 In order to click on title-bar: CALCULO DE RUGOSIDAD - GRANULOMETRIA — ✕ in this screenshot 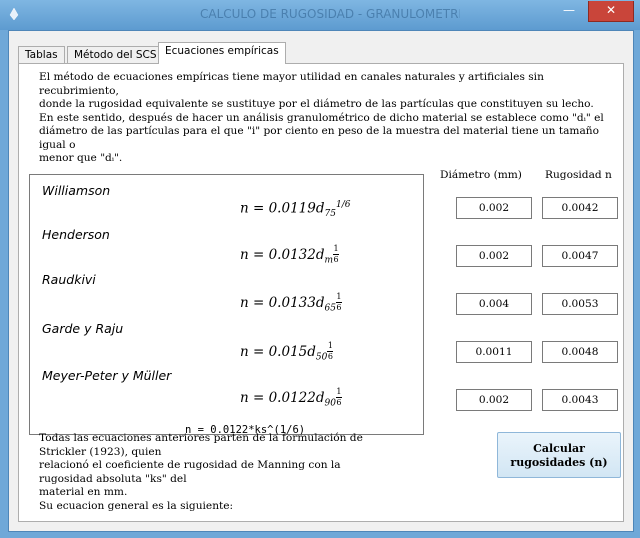, I will do `click(320, 15)`.